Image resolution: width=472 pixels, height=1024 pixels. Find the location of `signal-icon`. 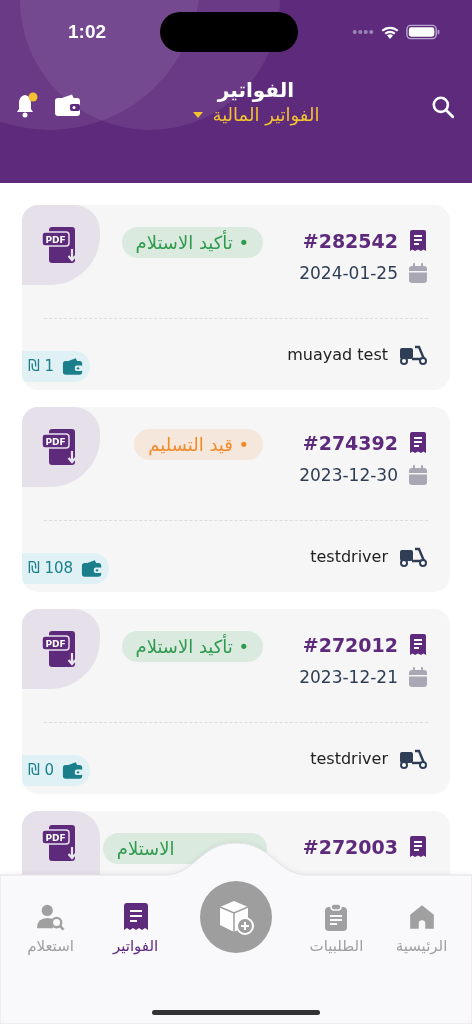

signal-icon is located at coordinates (363, 32).